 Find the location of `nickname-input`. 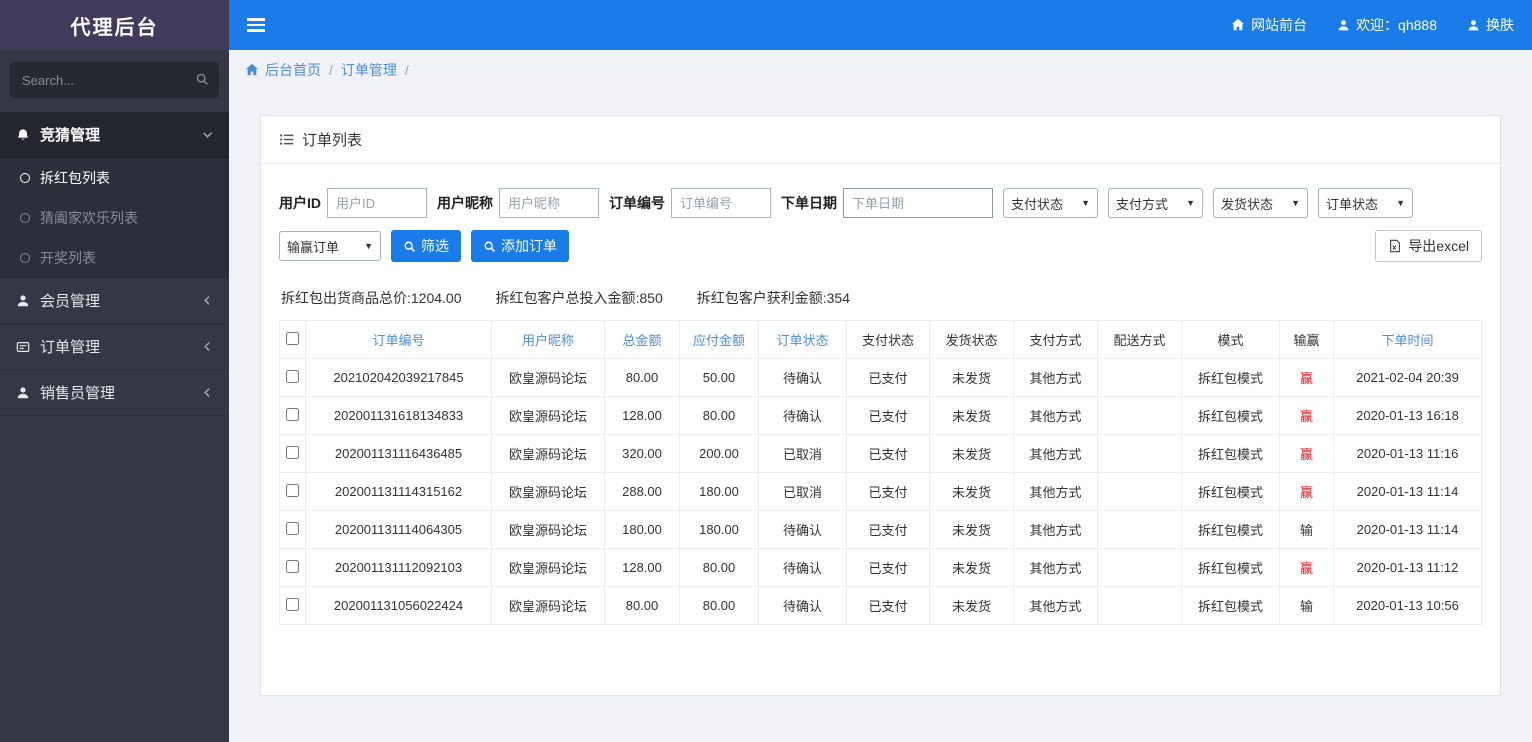

nickname-input is located at coordinates (549, 203).